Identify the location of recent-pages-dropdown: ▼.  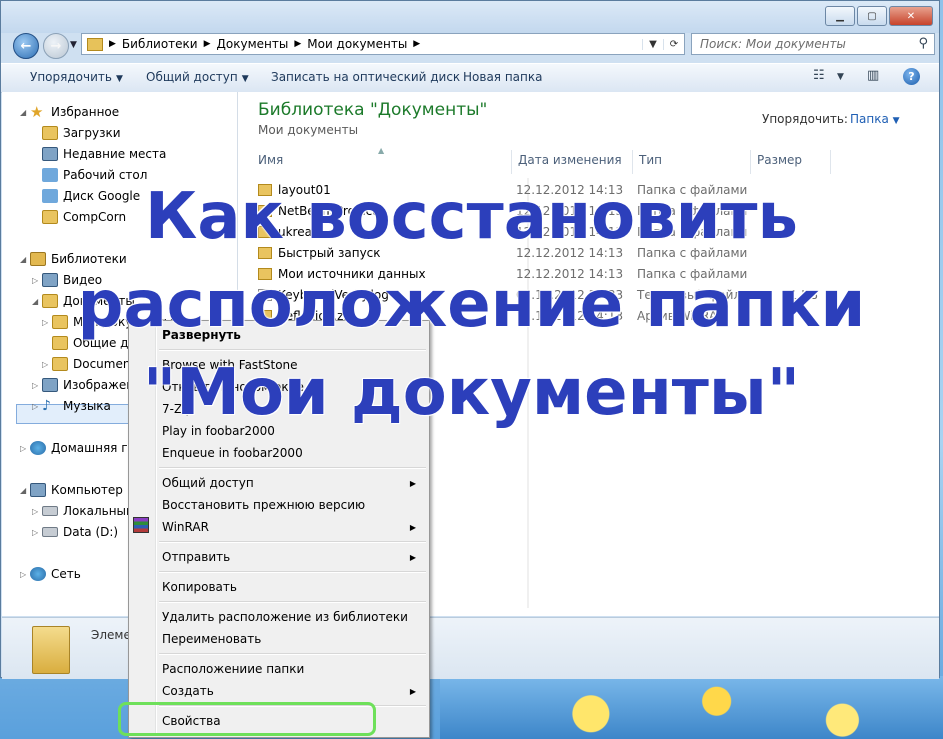
(73, 45).